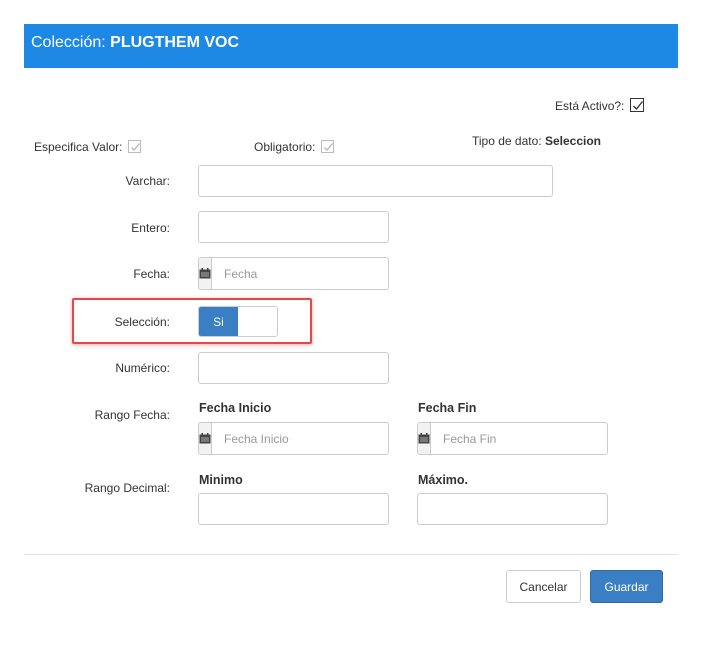 The image size is (714, 648). I want to click on fecha-input, so click(301, 273).